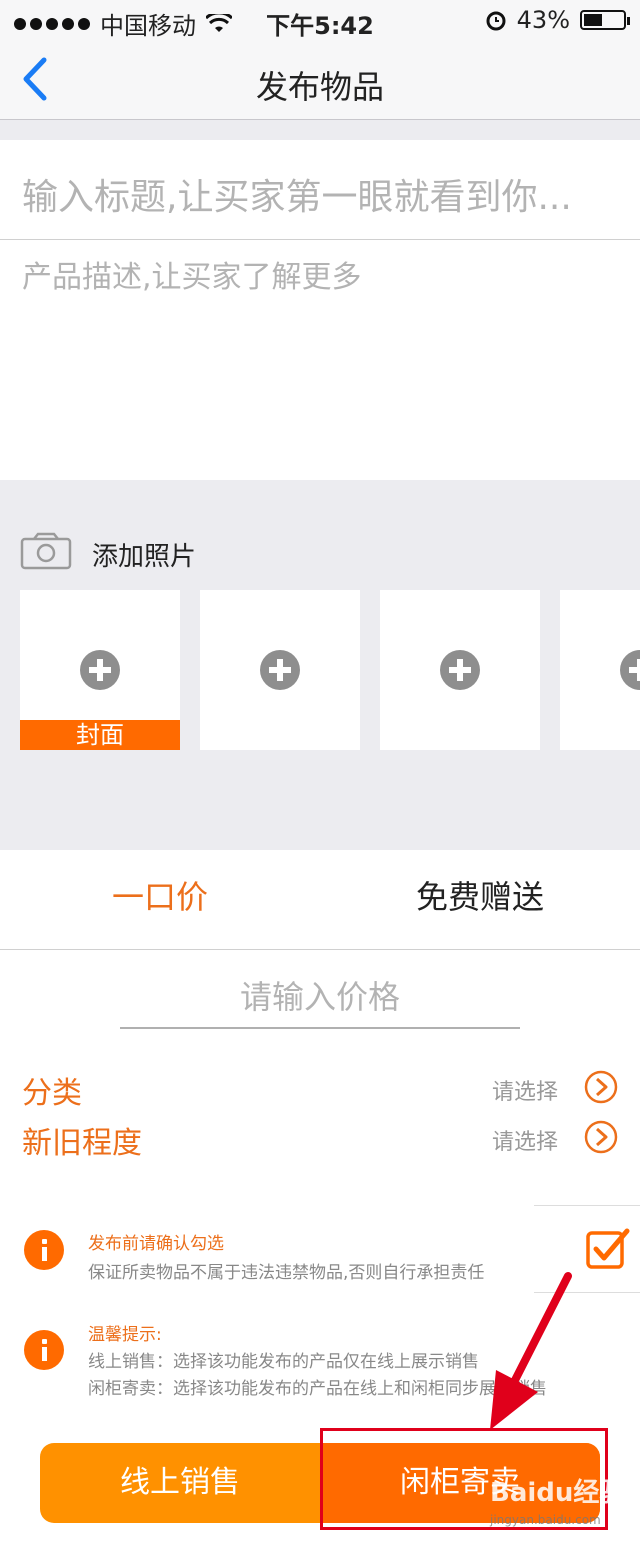  Describe the element at coordinates (525, 1092) in the screenshot. I see `category-value: 请选择` at that location.